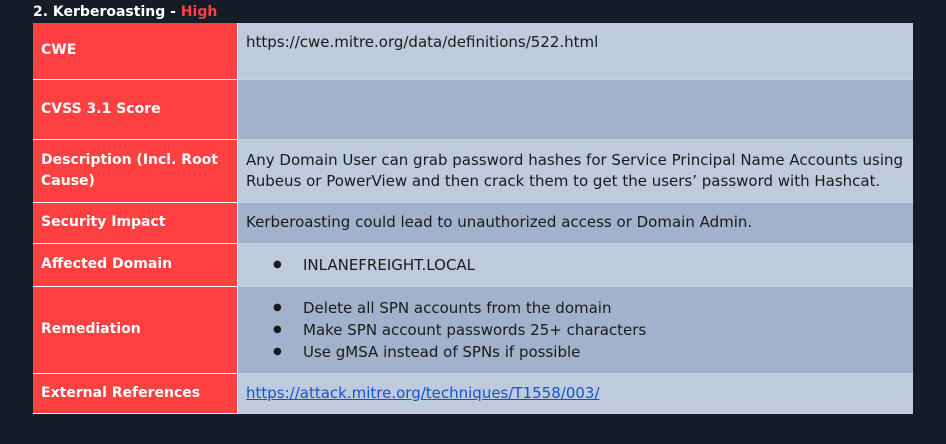 This screenshot has width=946, height=444. Describe the element at coordinates (135, 109) in the screenshot. I see `cvss-label: CVSS 3.1 Score` at that location.